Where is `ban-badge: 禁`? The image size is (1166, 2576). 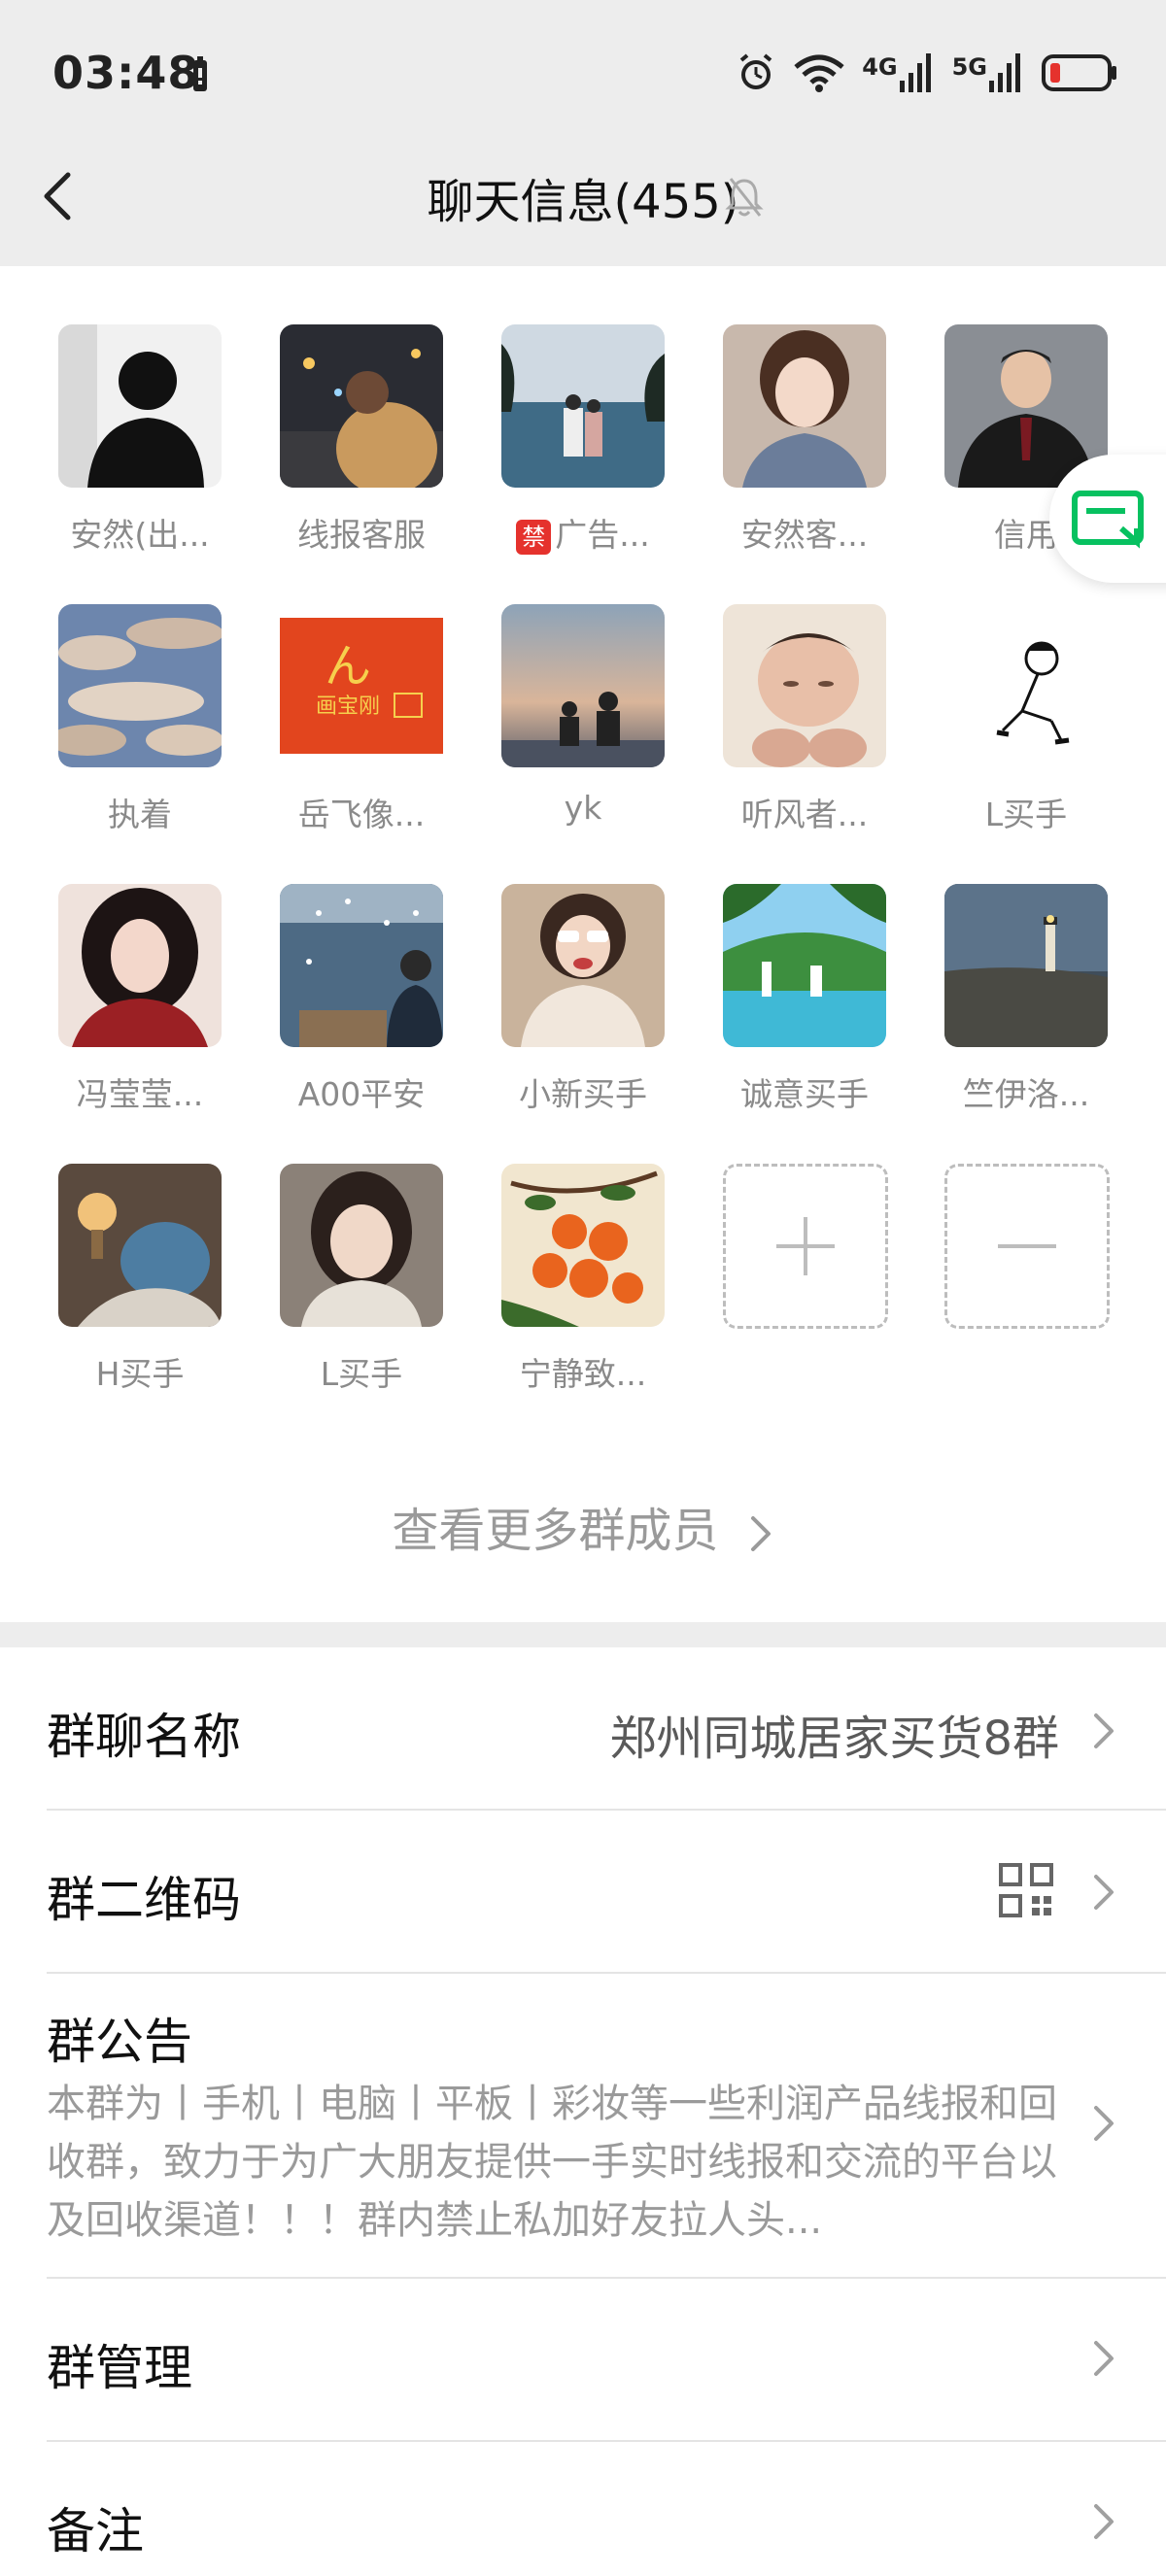
ban-badge: 禁 is located at coordinates (534, 537).